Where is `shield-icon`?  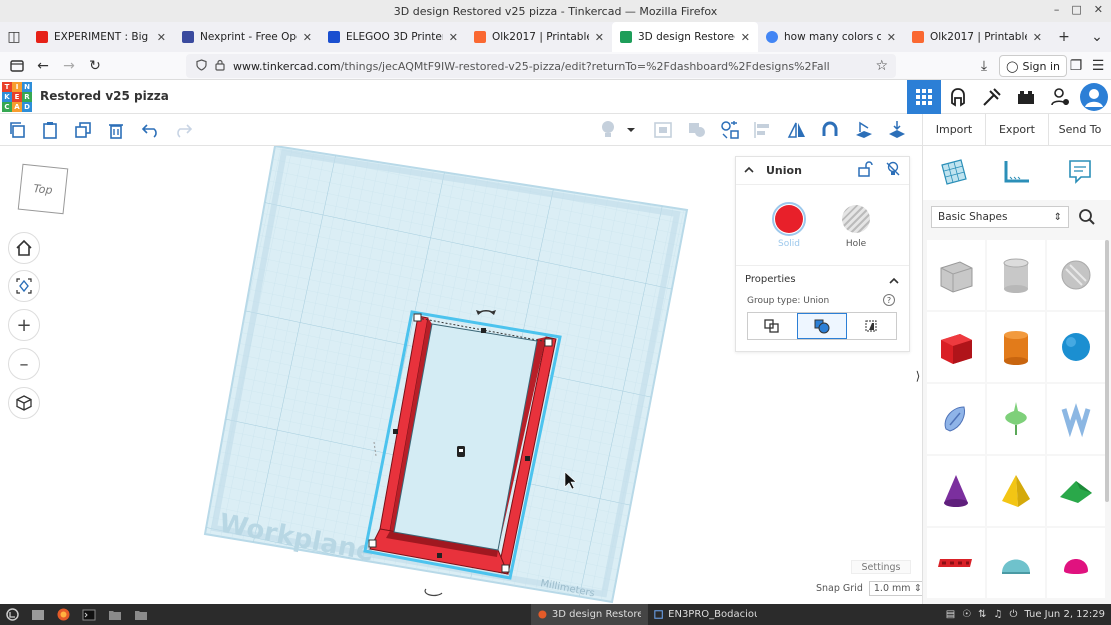
shield-icon is located at coordinates (201, 66).